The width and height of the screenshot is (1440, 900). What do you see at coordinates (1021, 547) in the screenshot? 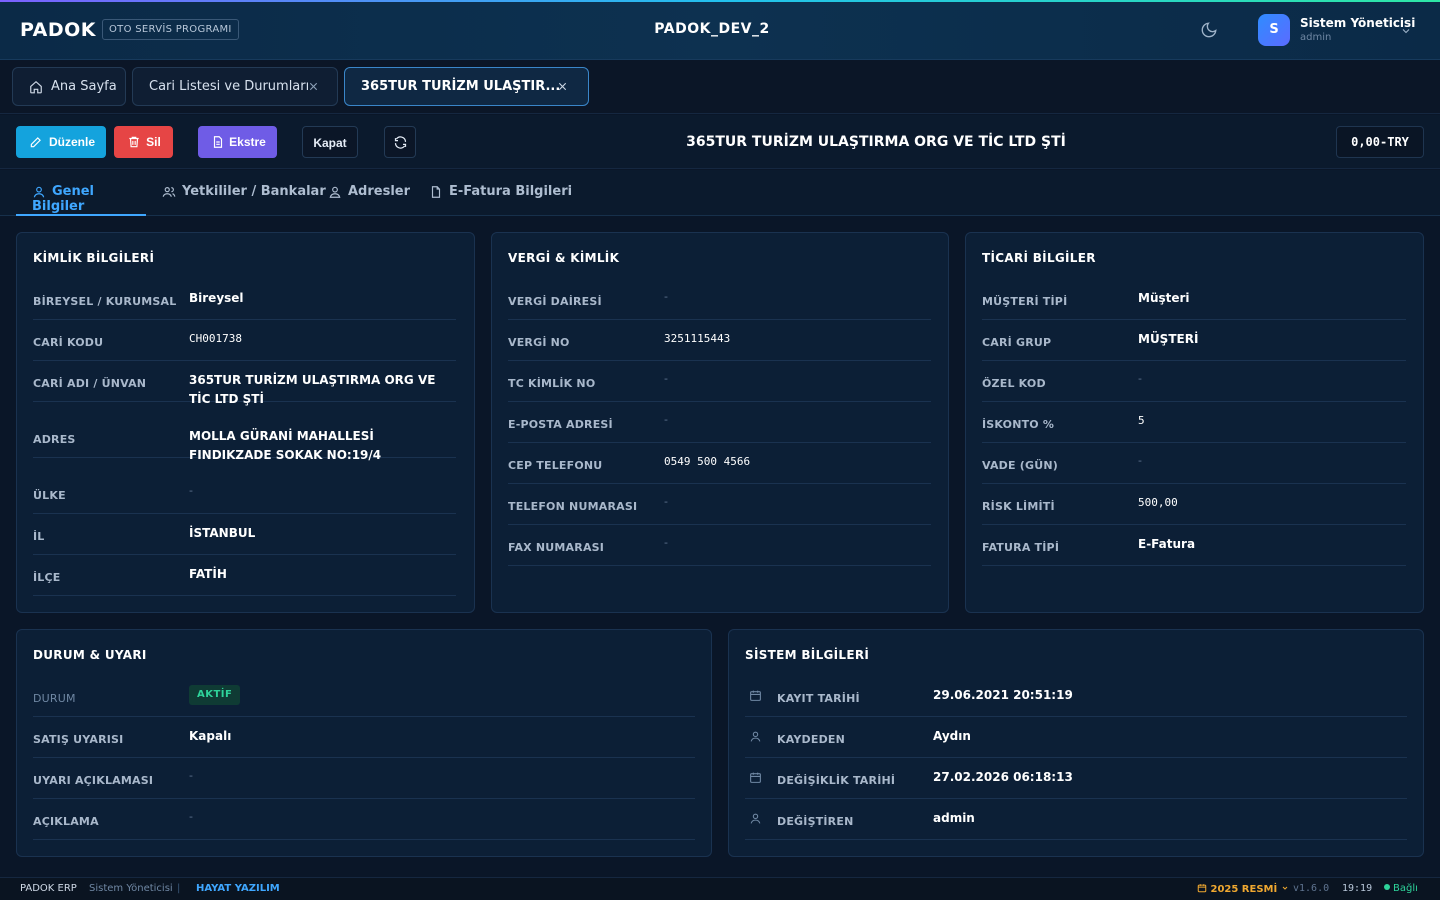
I see `field-label: FATURA TİPİ` at bounding box center [1021, 547].